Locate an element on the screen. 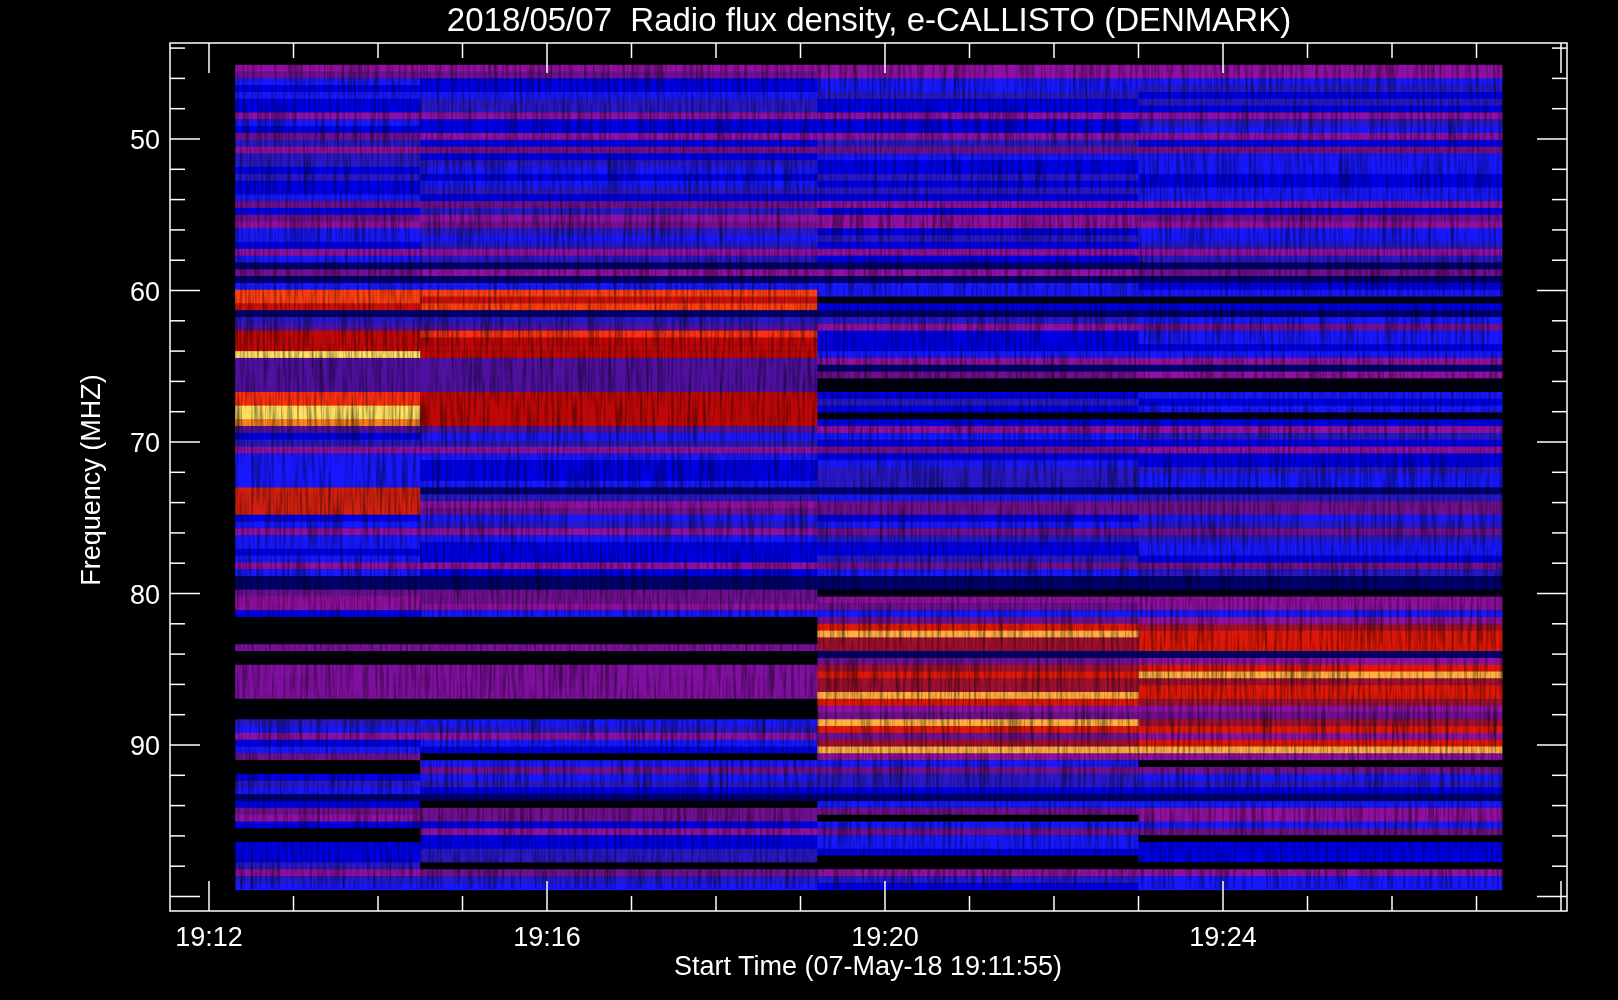 The image size is (1618, 1000). y-tick-label: 60 is located at coordinates (144, 291).